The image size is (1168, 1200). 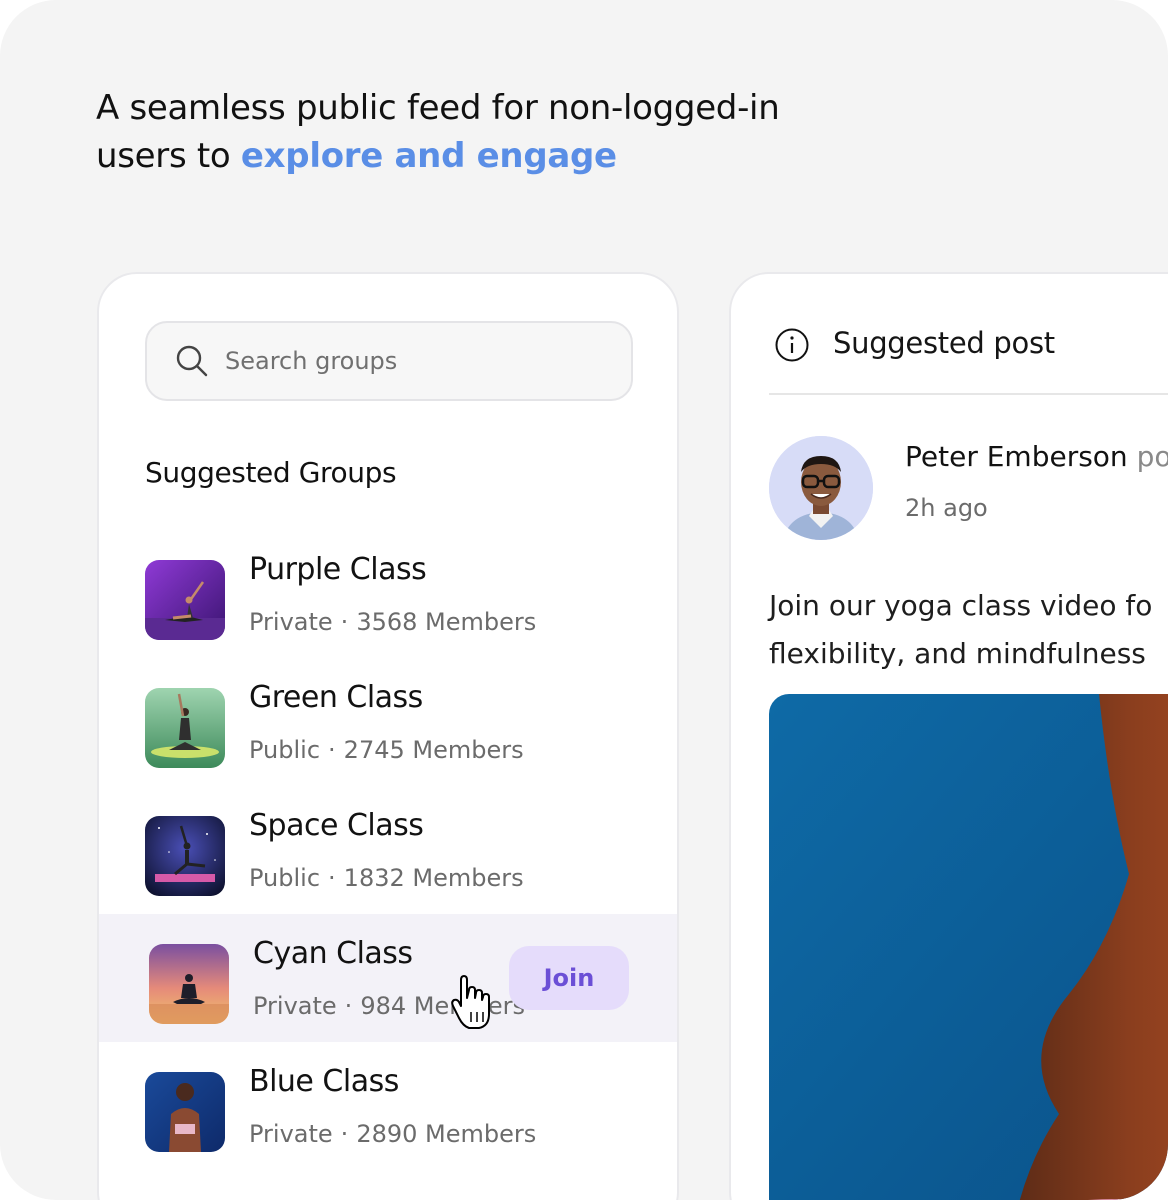 What do you see at coordinates (388, 850) in the screenshot?
I see `group-row-space: Space Class Public · 1832 Members` at bounding box center [388, 850].